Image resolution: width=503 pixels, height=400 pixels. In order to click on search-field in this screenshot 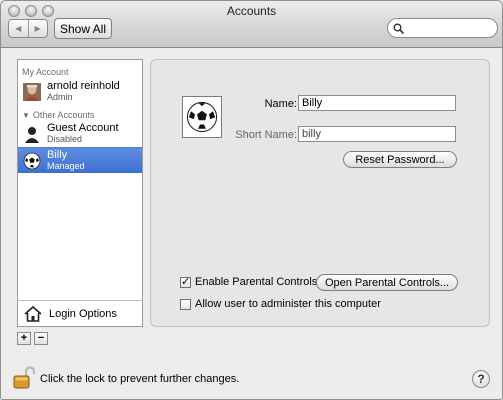, I will do `click(442, 28)`.